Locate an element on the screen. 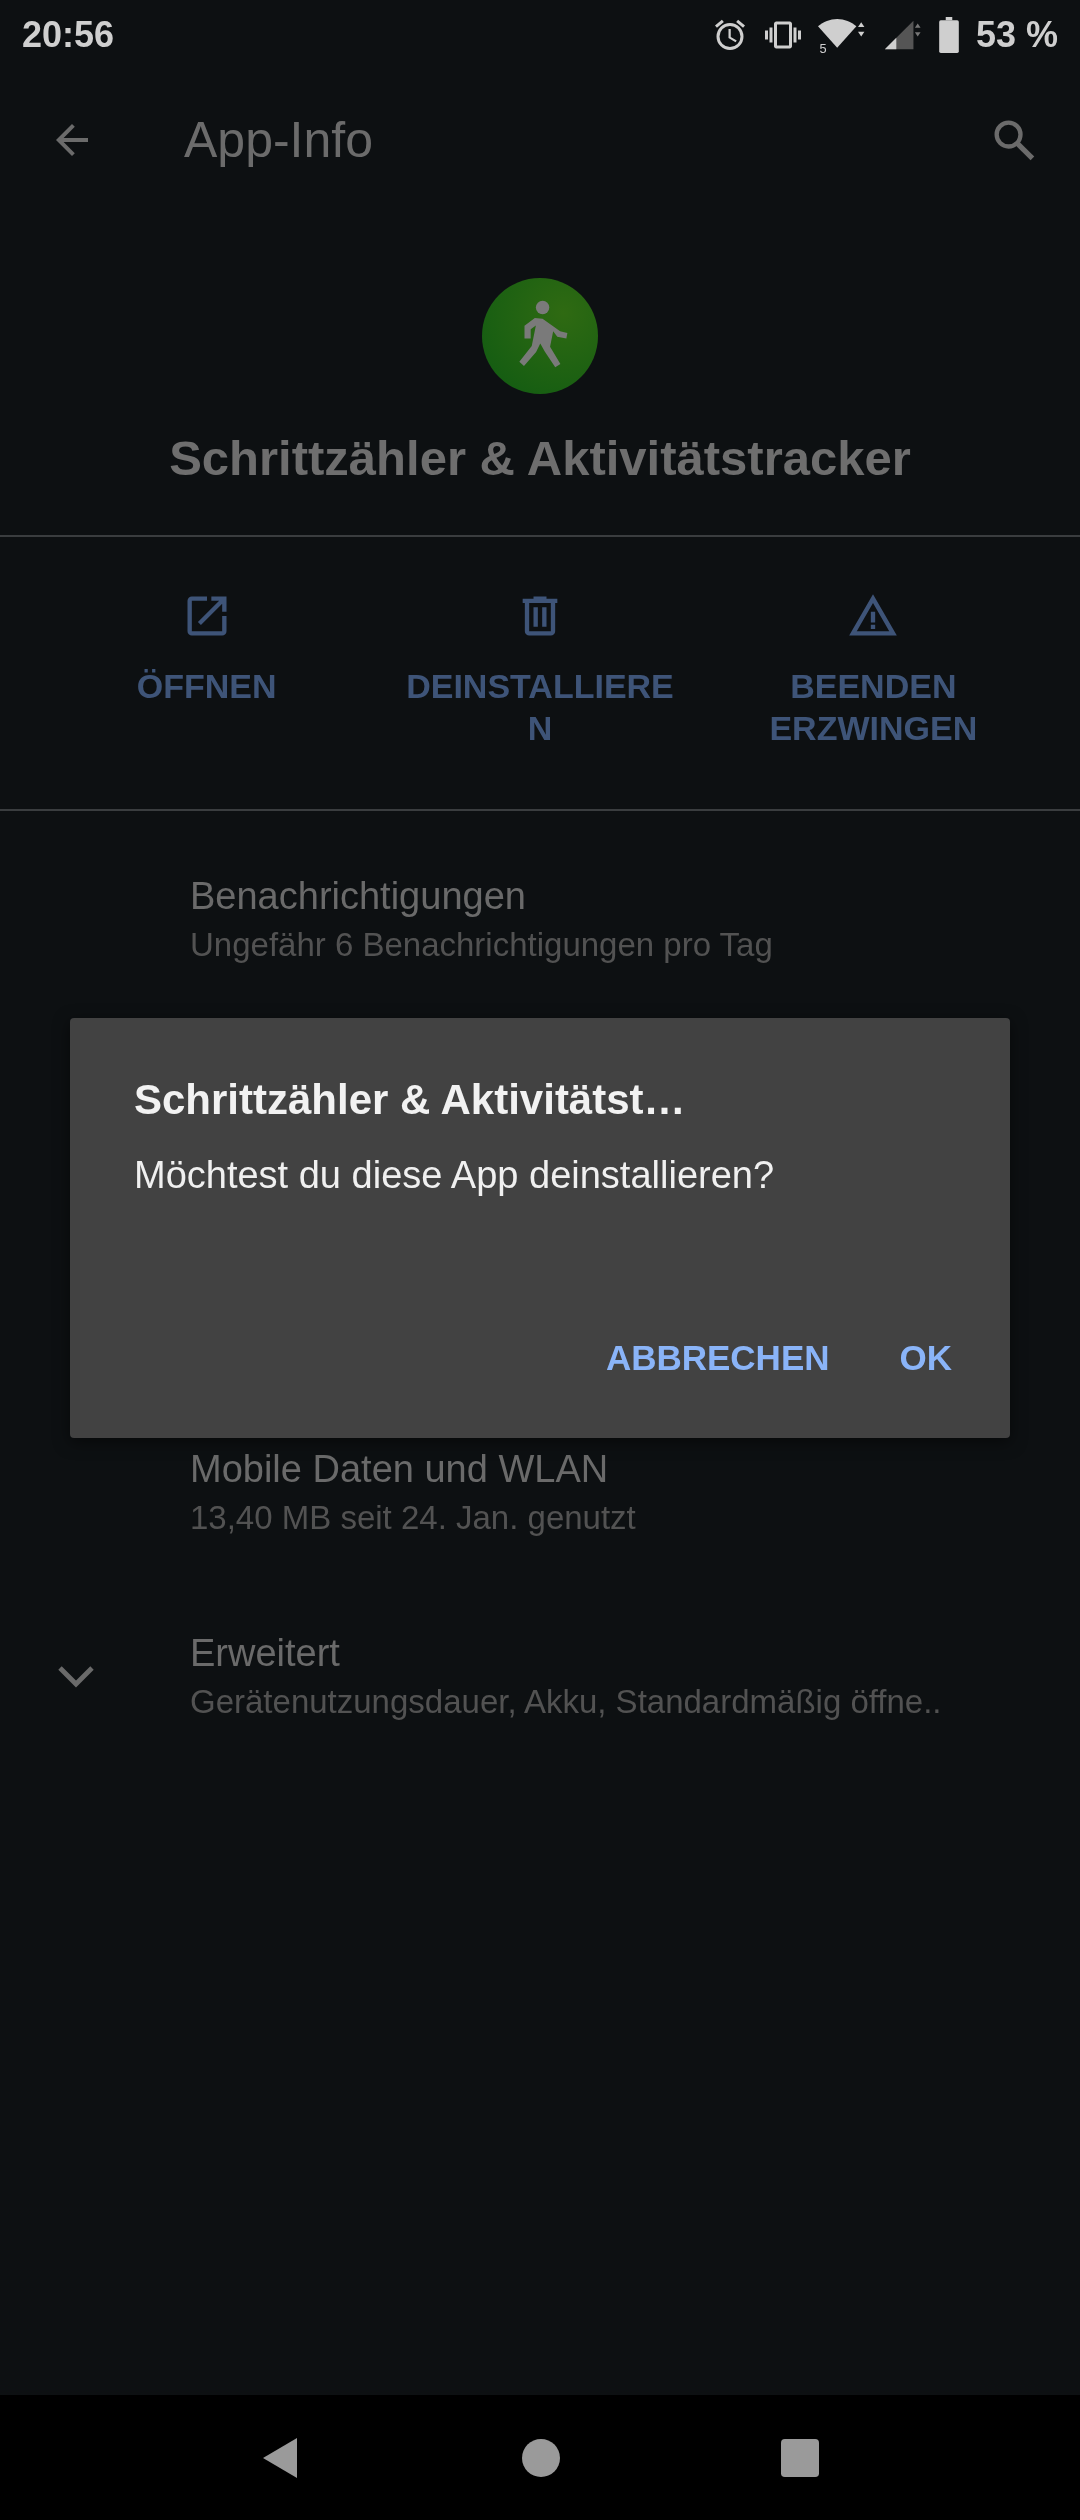 The height and width of the screenshot is (2520, 1080). screen-title: App-Info is located at coordinates (278, 140).